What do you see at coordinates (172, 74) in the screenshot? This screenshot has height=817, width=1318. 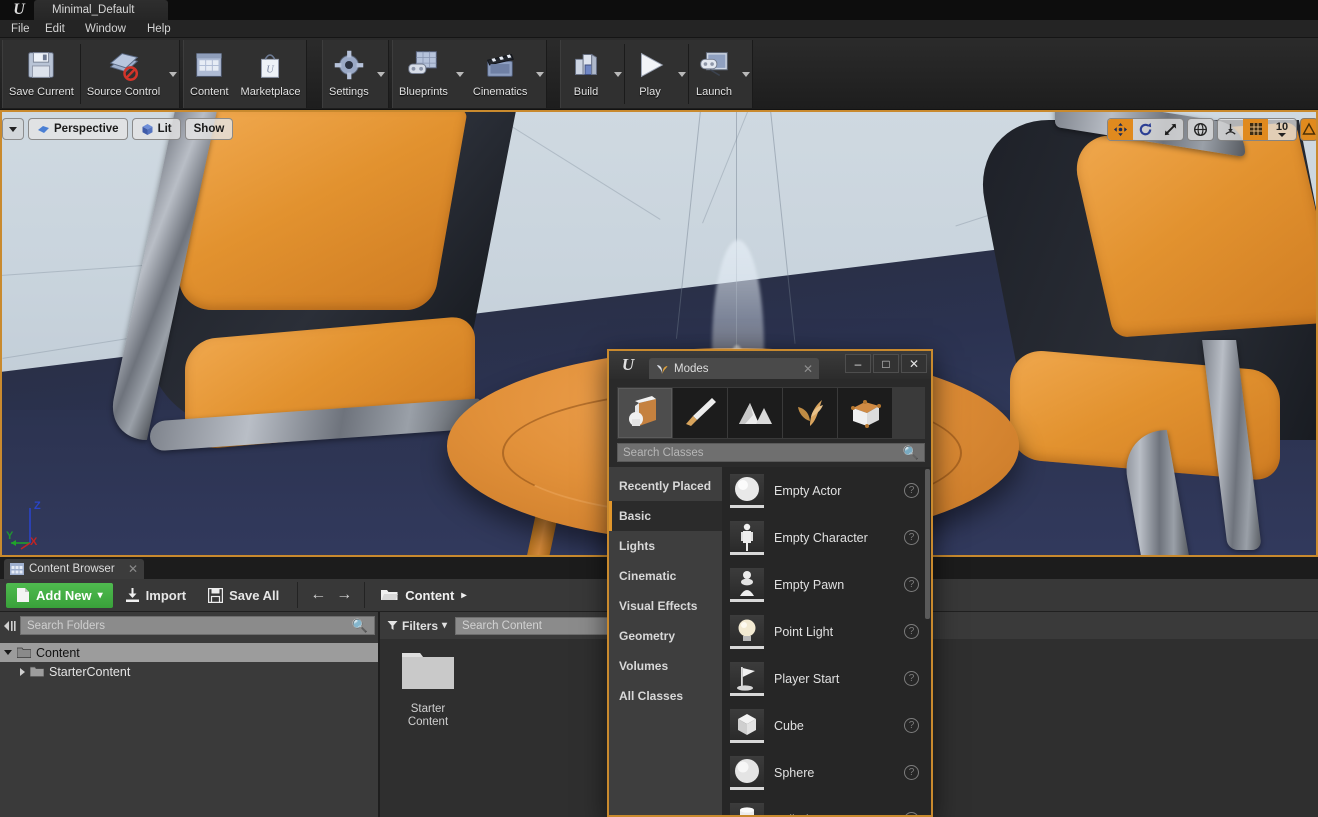 I see `source-control-dropdown` at bounding box center [172, 74].